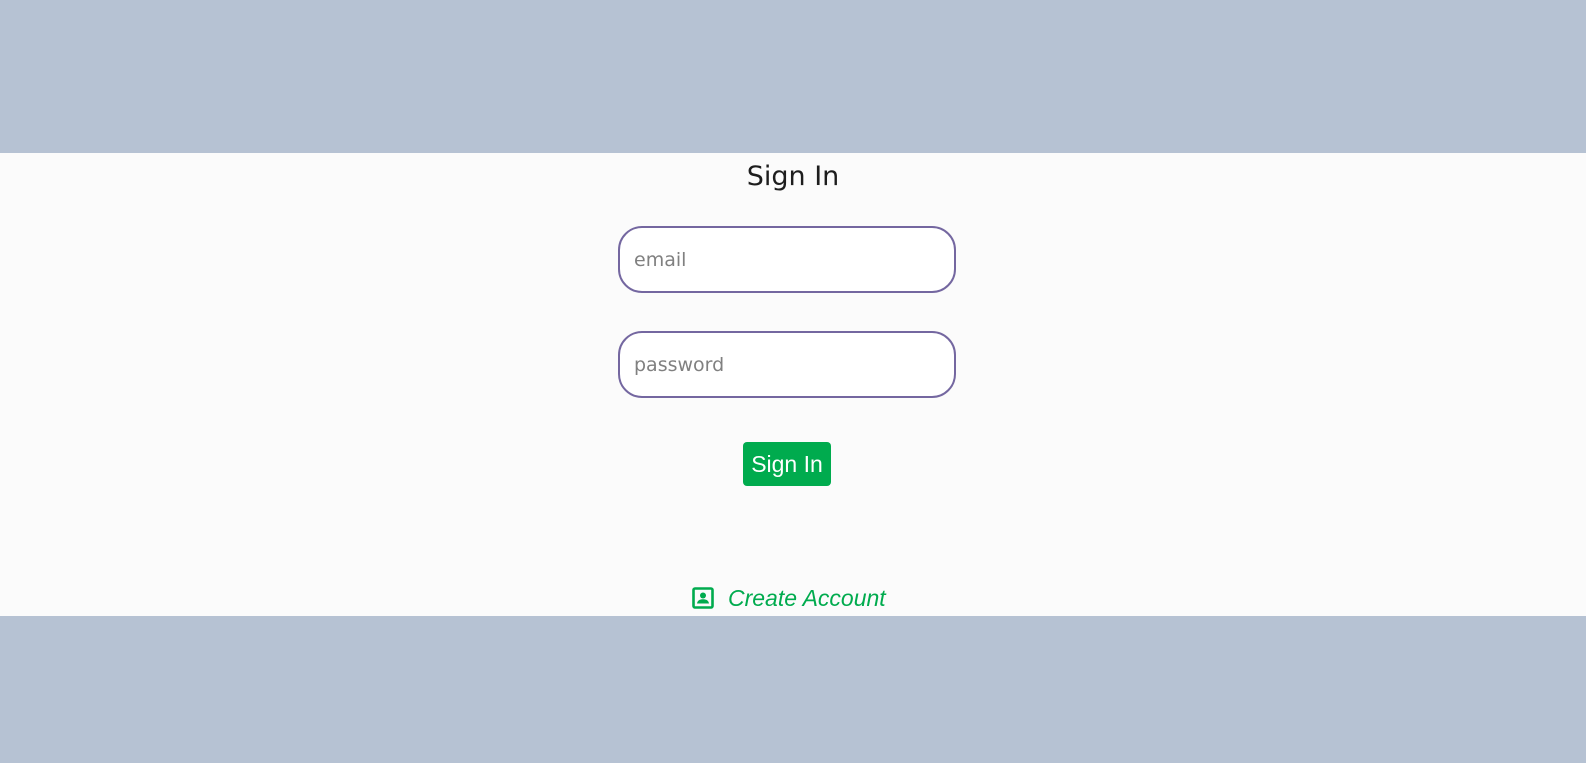  I want to click on page-title: Sign In, so click(793, 176).